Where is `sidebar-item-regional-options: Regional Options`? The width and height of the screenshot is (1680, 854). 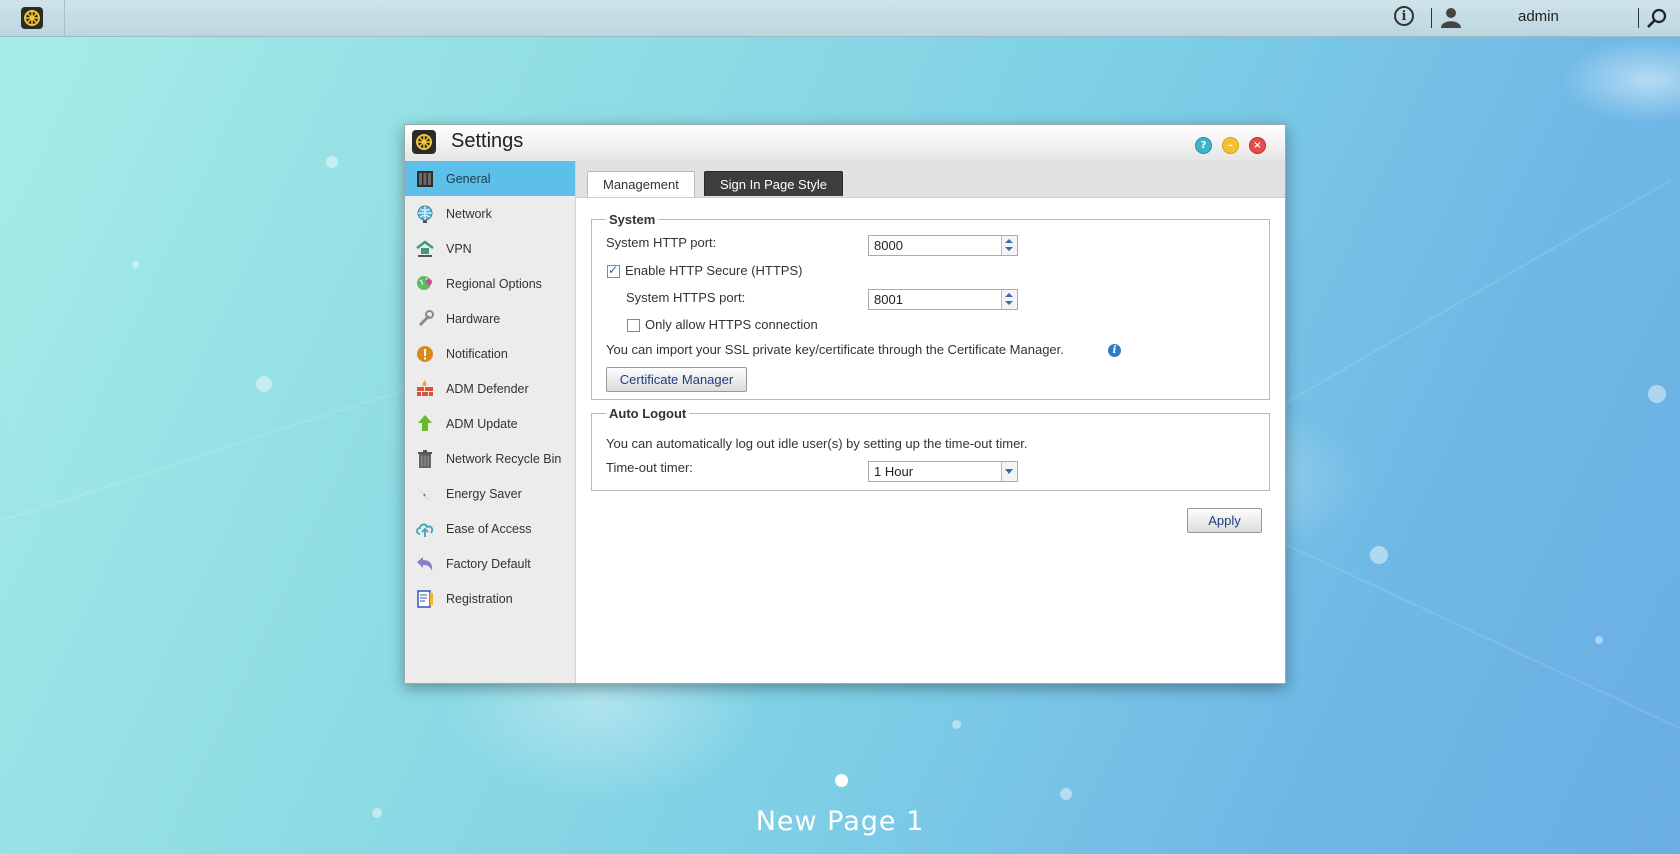
sidebar-item-regional-options: Regional Options is located at coordinates (490, 283).